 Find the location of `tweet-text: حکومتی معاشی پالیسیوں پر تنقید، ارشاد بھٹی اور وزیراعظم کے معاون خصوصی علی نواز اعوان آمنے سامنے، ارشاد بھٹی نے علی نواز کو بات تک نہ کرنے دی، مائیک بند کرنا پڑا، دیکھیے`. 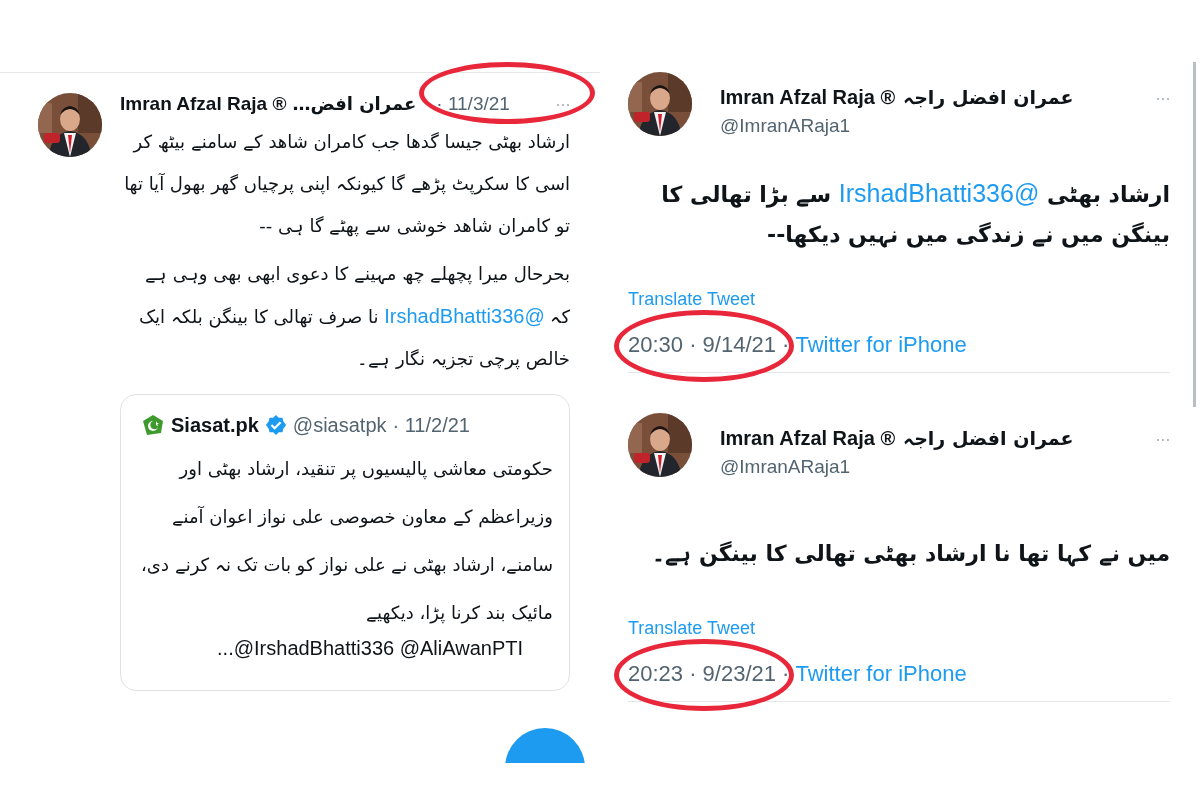

tweet-text: حکومتی معاشی پالیسیوں پر تنقید، ارشاد بھٹی اور وزیراعظم کے معاون خصوصی علی نواز اعوان آمنے سامنے، ارشاد بھٹی نے علی نواز کو بات تک نہ کرنے دی، مائیک بند کرنا پڑا، دیکھیے is located at coordinates (347, 541).